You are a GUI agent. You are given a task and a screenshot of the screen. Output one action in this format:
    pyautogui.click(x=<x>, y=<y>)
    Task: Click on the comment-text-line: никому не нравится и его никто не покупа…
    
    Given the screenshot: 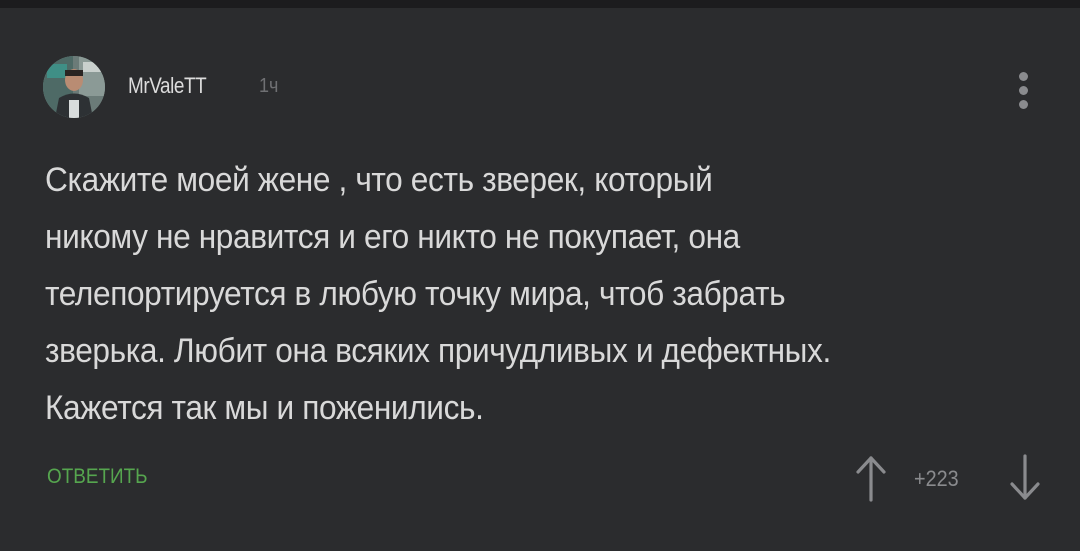 What is the action you would take?
    pyautogui.click(x=392, y=237)
    